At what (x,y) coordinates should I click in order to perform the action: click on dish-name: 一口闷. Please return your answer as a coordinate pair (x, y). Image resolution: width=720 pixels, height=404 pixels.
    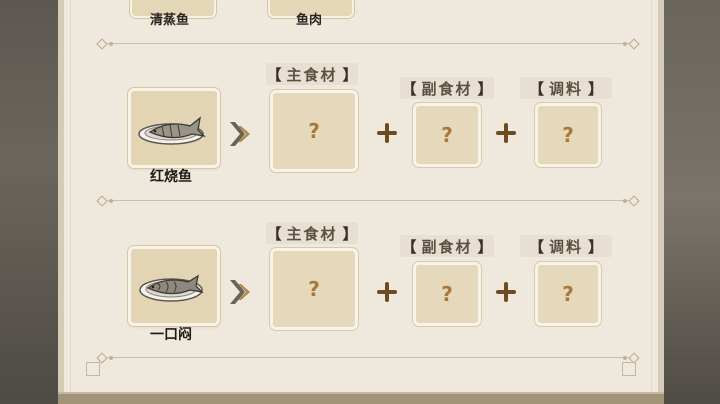
    Looking at the image, I should click on (171, 335).